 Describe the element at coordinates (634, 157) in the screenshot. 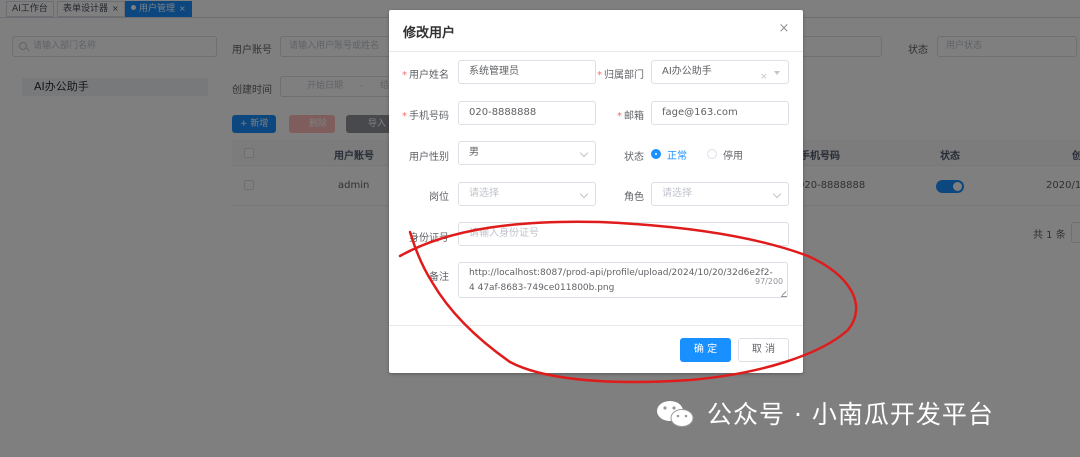

I see `status-label: 状态` at that location.